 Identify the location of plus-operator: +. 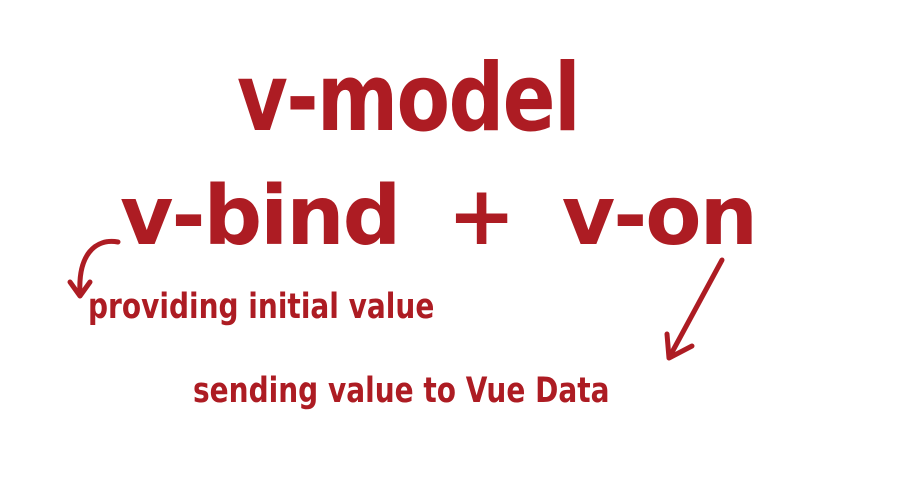
(481, 216).